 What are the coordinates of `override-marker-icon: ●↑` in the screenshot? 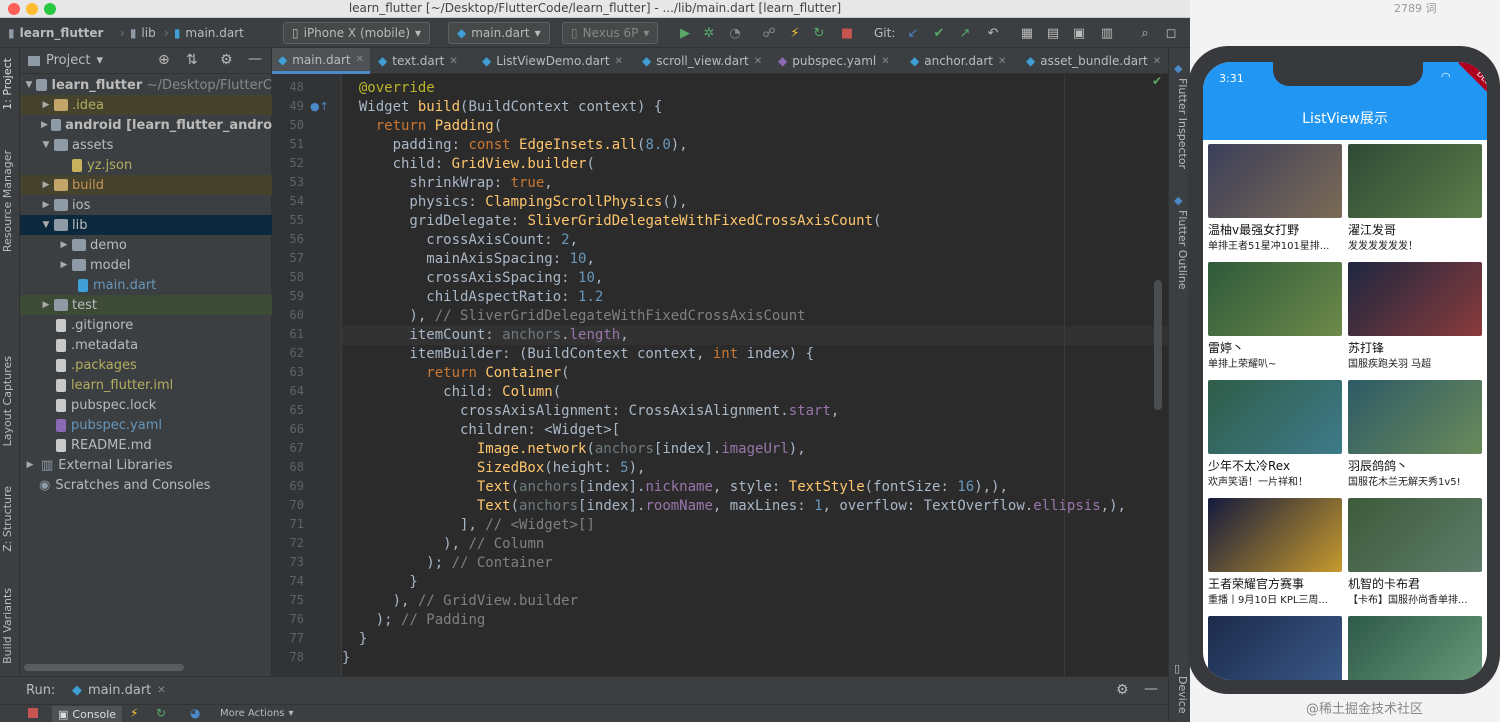 It's located at (319, 106).